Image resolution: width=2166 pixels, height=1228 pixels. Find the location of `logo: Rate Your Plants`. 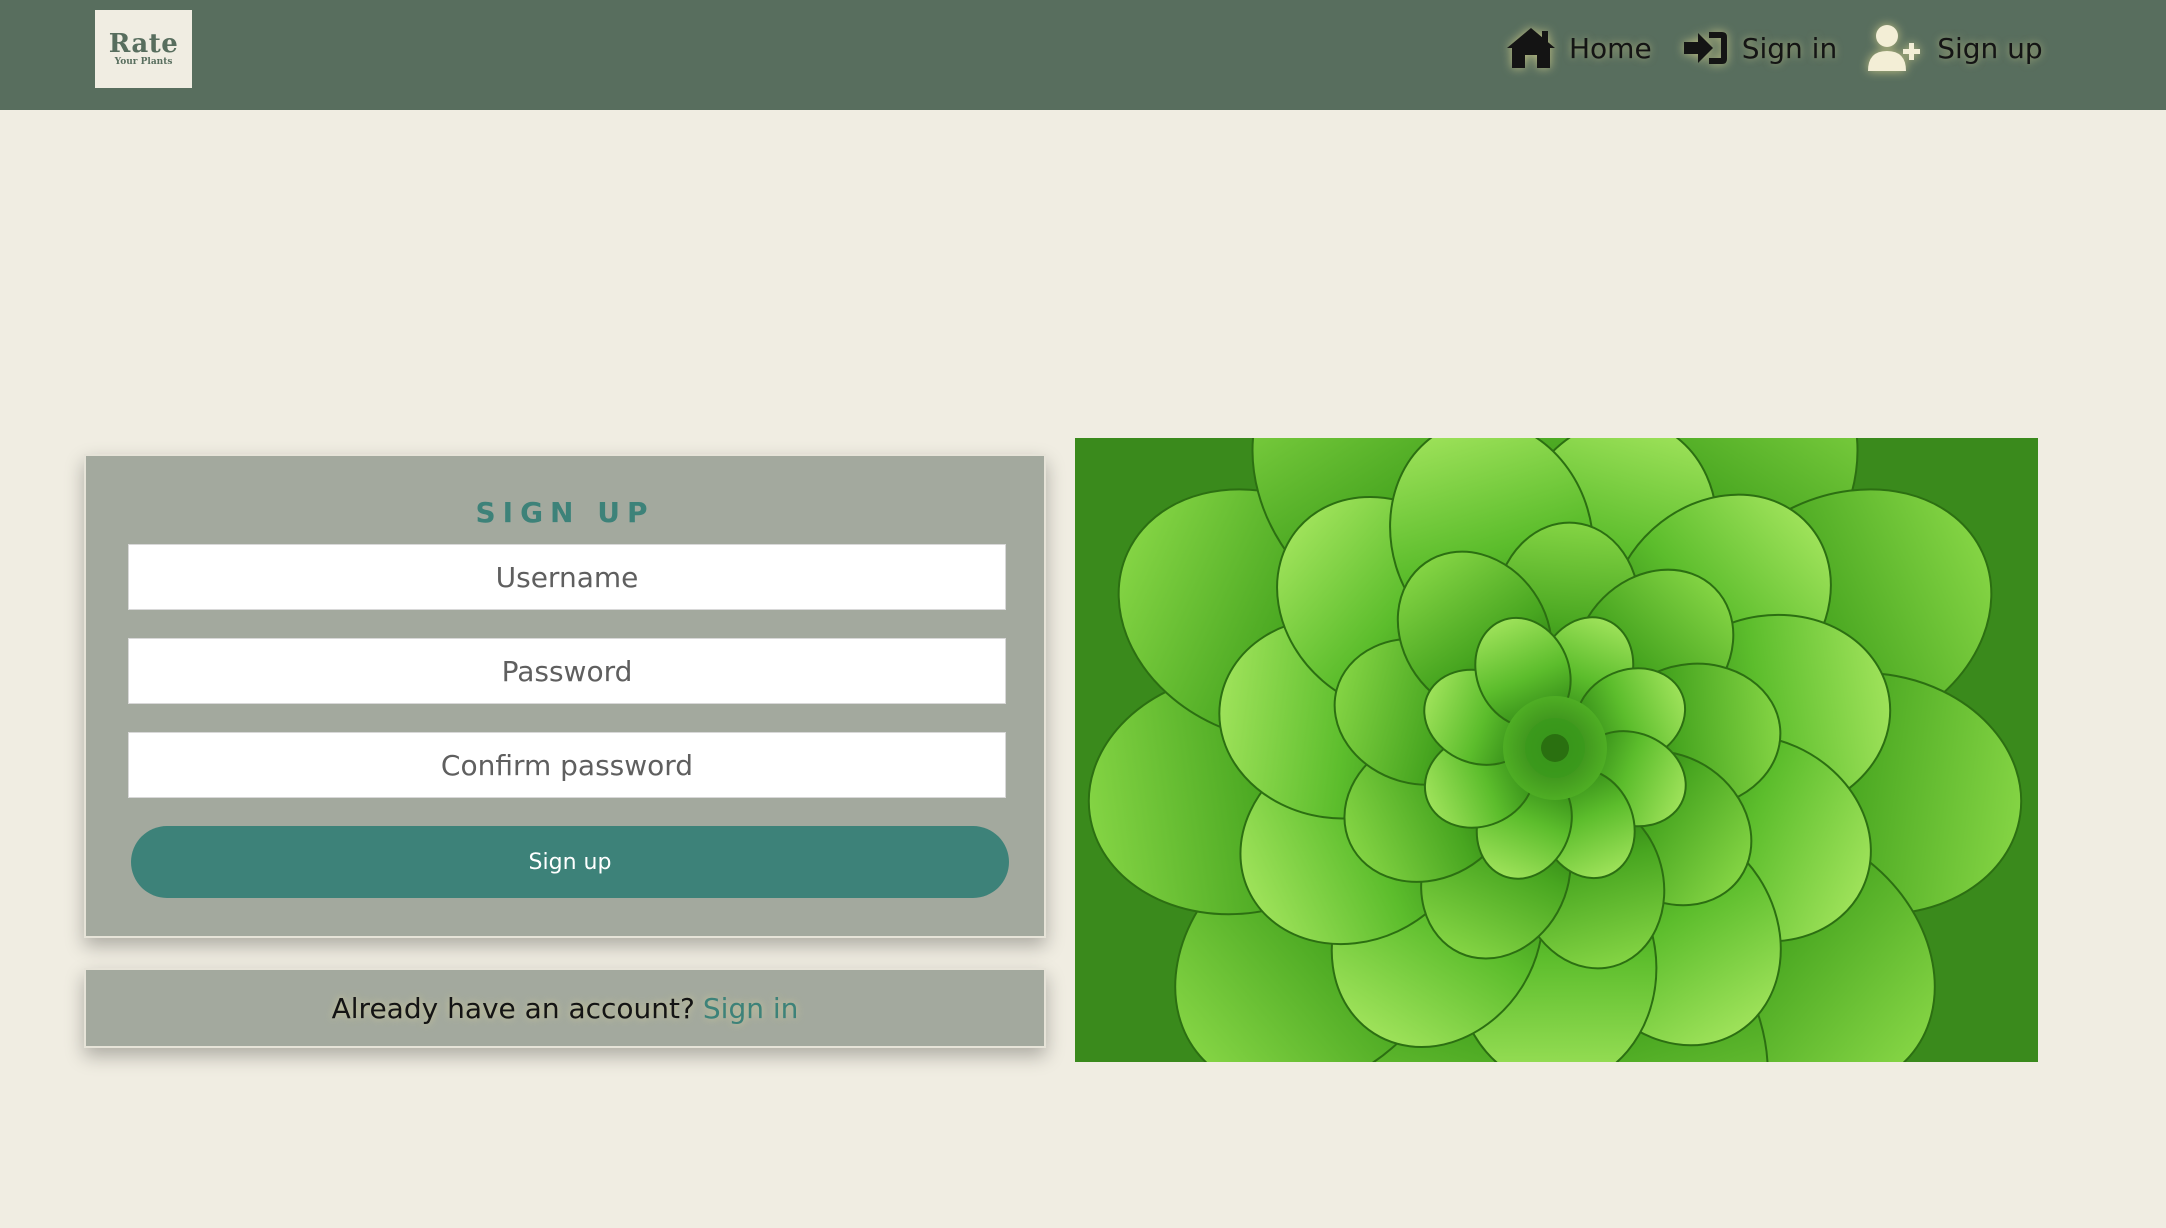

logo: Rate Your Plants is located at coordinates (143, 49).